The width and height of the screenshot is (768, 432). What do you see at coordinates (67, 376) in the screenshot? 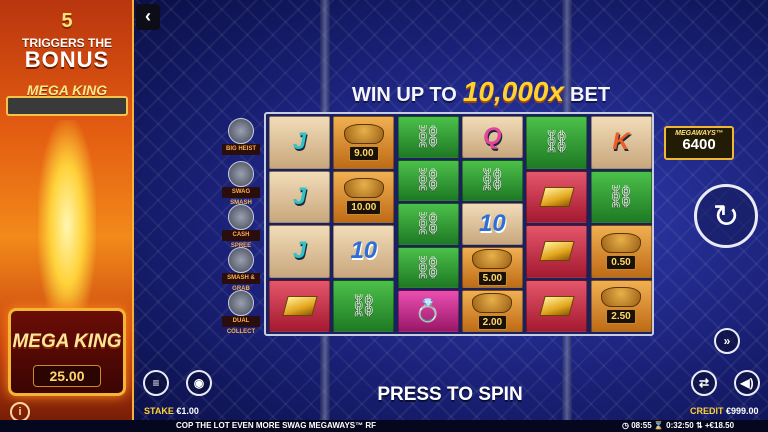
I see `plaque-value: 25.00` at bounding box center [67, 376].